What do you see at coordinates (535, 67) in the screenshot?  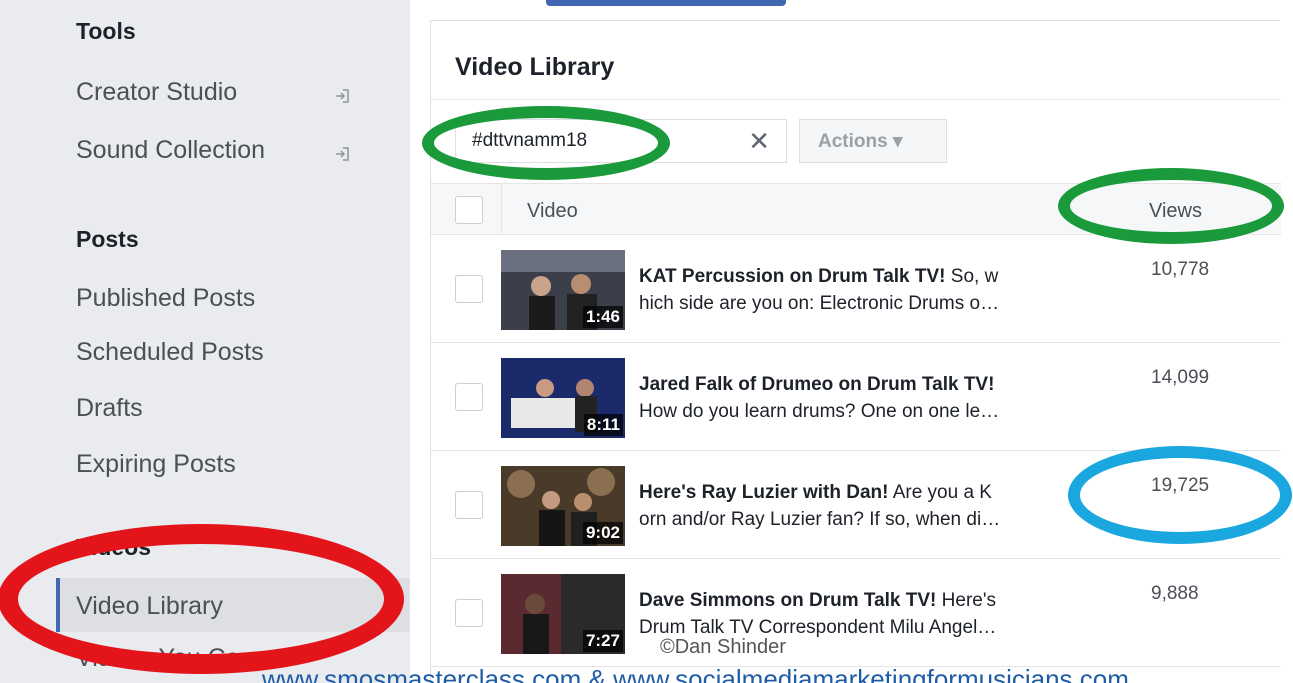 I see `page-title: Video Library` at bounding box center [535, 67].